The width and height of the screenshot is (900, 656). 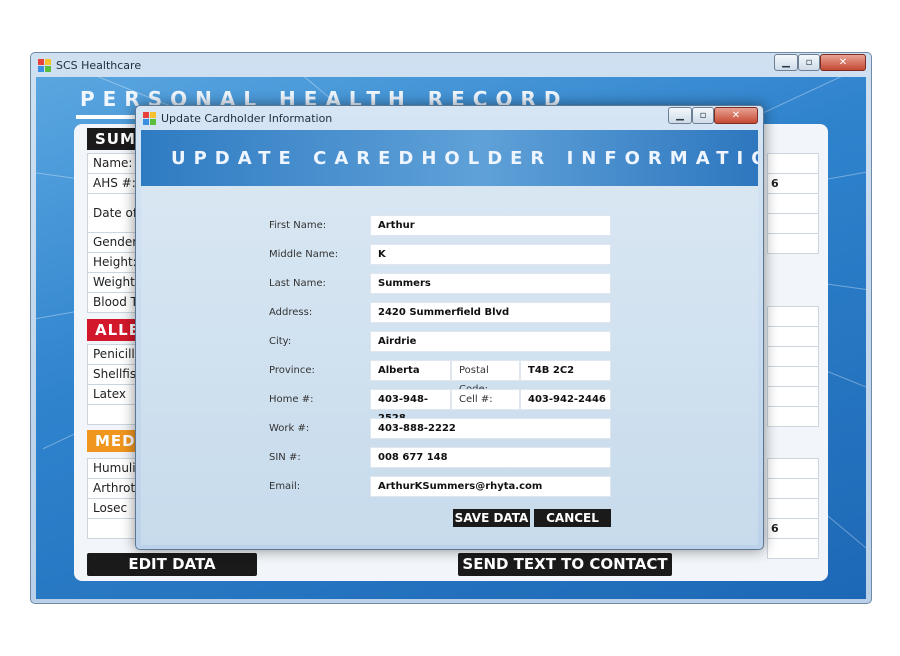 I want to click on summary-right-column: 6, so click(x=793, y=203).